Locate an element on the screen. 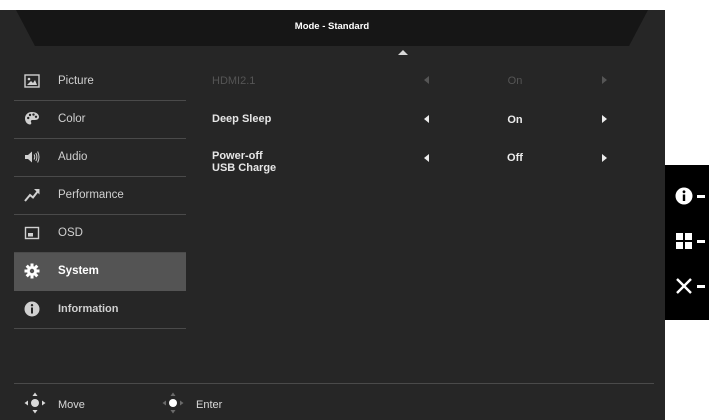 The width and height of the screenshot is (709, 420). enter-hint: Enter is located at coordinates (209, 405).